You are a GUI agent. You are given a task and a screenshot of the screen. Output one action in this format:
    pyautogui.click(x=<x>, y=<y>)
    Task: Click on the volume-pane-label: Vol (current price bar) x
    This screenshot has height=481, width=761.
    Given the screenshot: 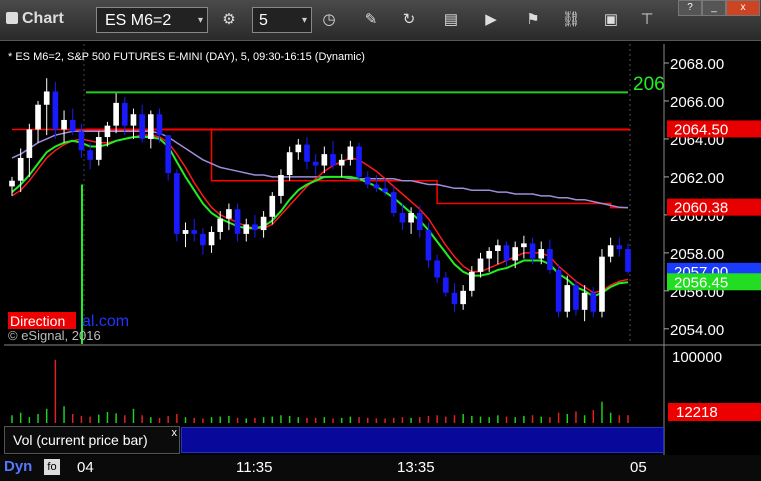 What is the action you would take?
    pyautogui.click(x=92, y=440)
    